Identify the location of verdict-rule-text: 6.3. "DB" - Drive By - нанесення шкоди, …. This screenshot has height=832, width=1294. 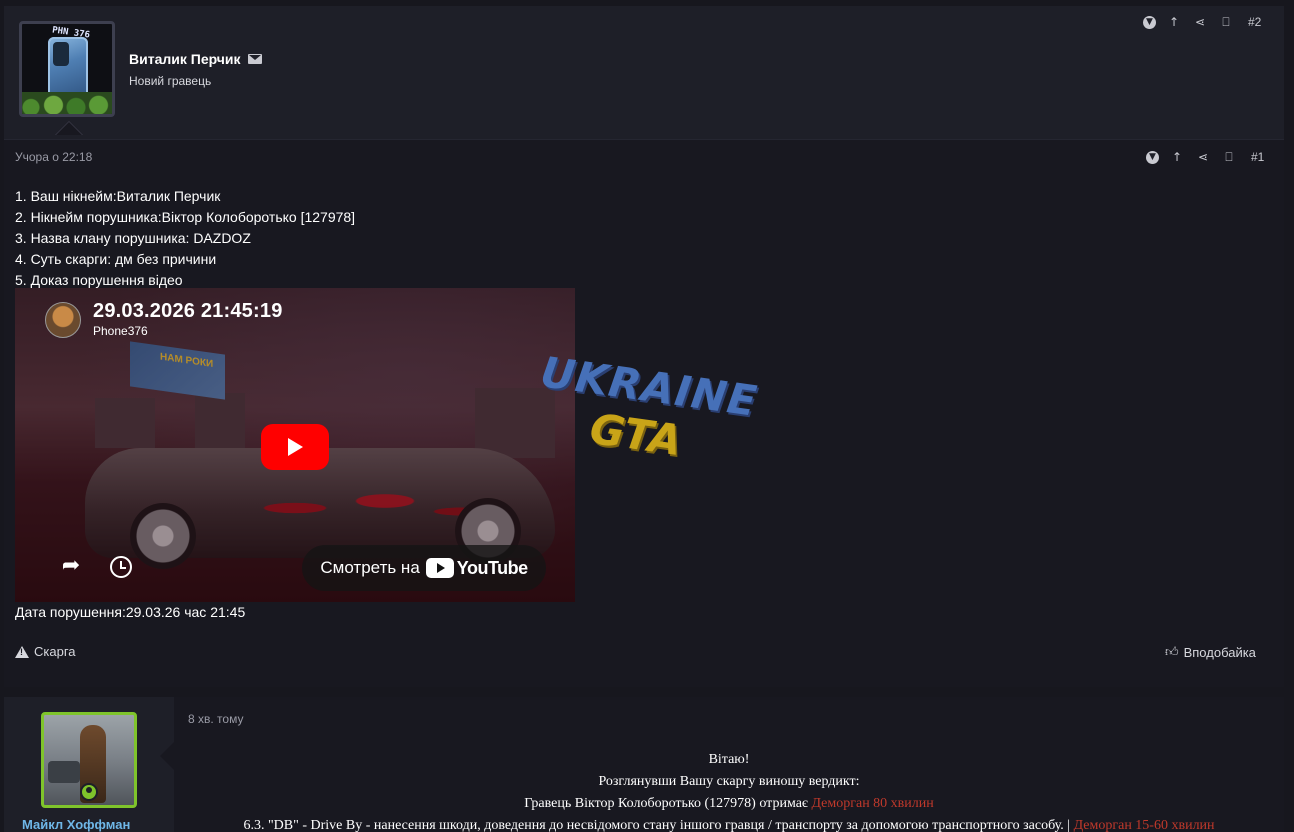
(658, 825).